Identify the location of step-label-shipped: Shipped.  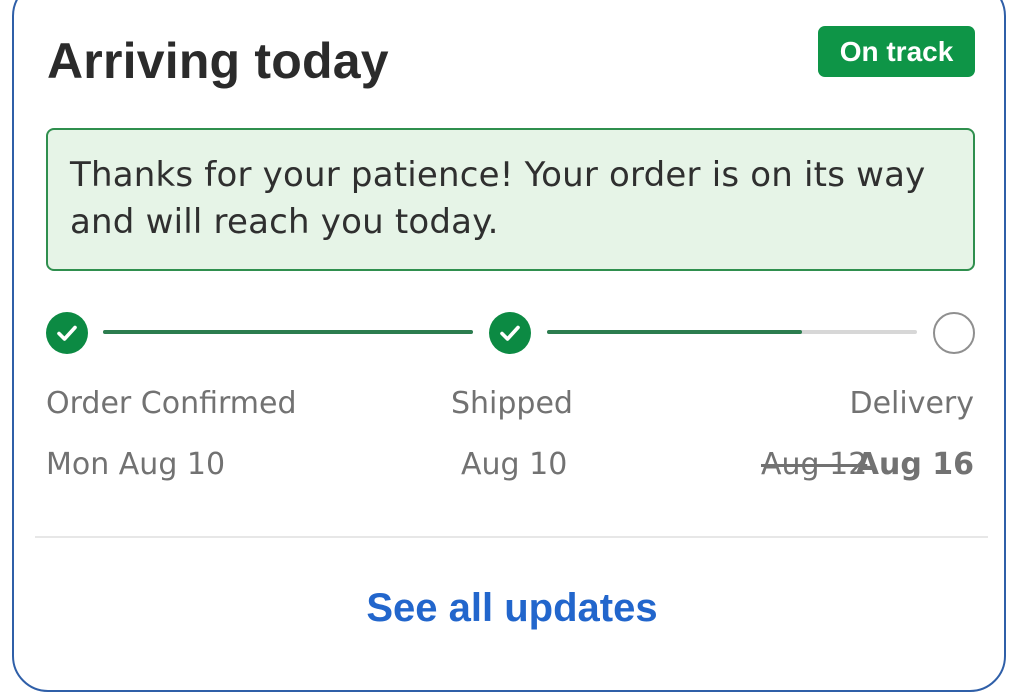
(512, 403).